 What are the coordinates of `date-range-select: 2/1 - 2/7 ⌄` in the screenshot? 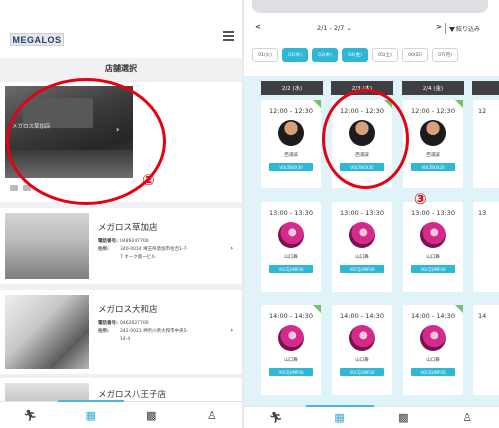 It's located at (334, 28).